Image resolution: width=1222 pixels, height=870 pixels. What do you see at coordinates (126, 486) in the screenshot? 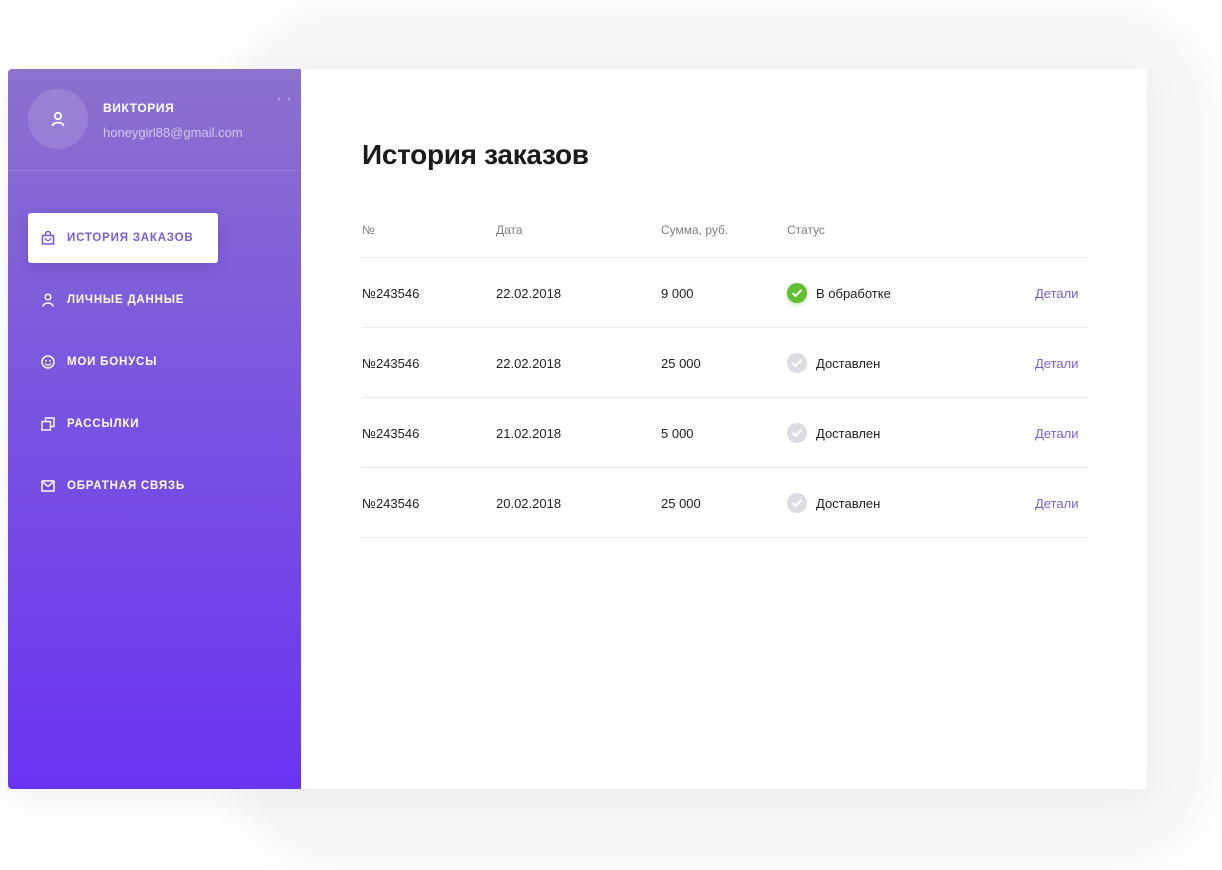
I see `sidebar-item-label: Обратная связь` at bounding box center [126, 486].